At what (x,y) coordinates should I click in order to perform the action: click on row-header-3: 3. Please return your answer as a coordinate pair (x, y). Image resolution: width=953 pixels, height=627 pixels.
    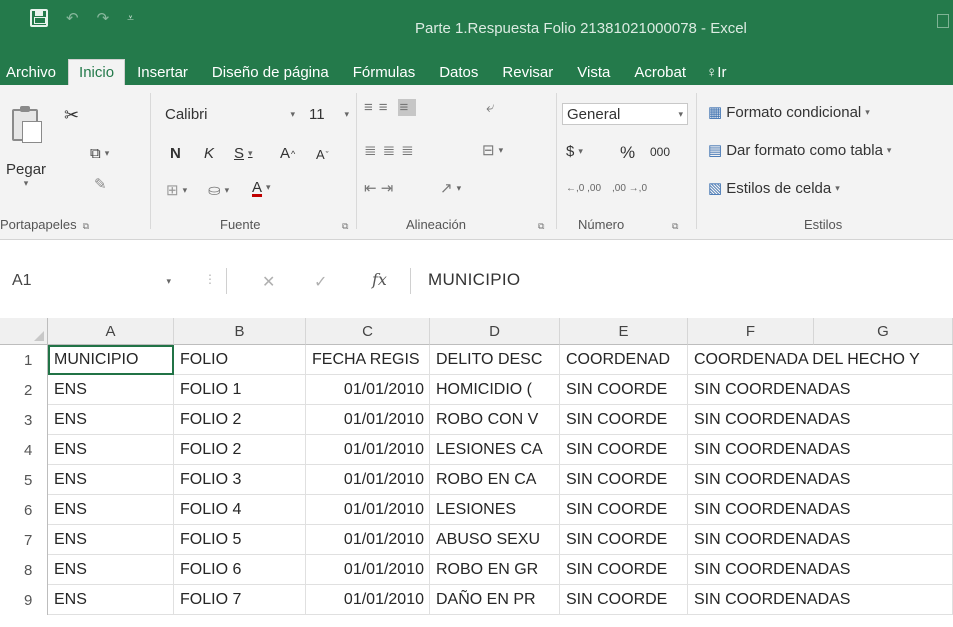
    Looking at the image, I should click on (24, 420).